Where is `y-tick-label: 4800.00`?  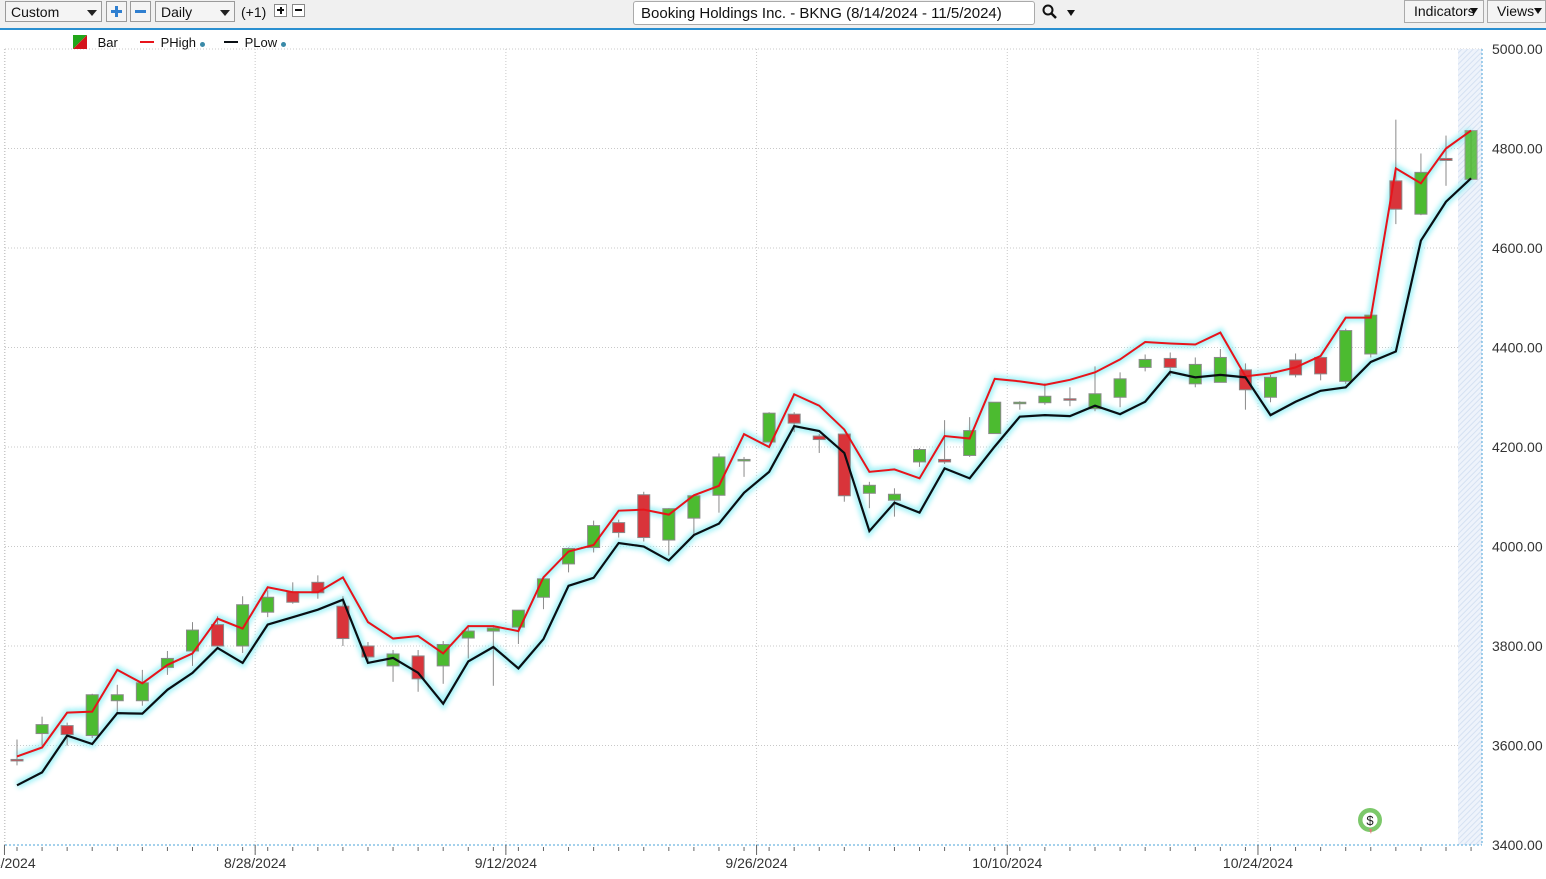
y-tick-label: 4800.00 is located at coordinates (1517, 149).